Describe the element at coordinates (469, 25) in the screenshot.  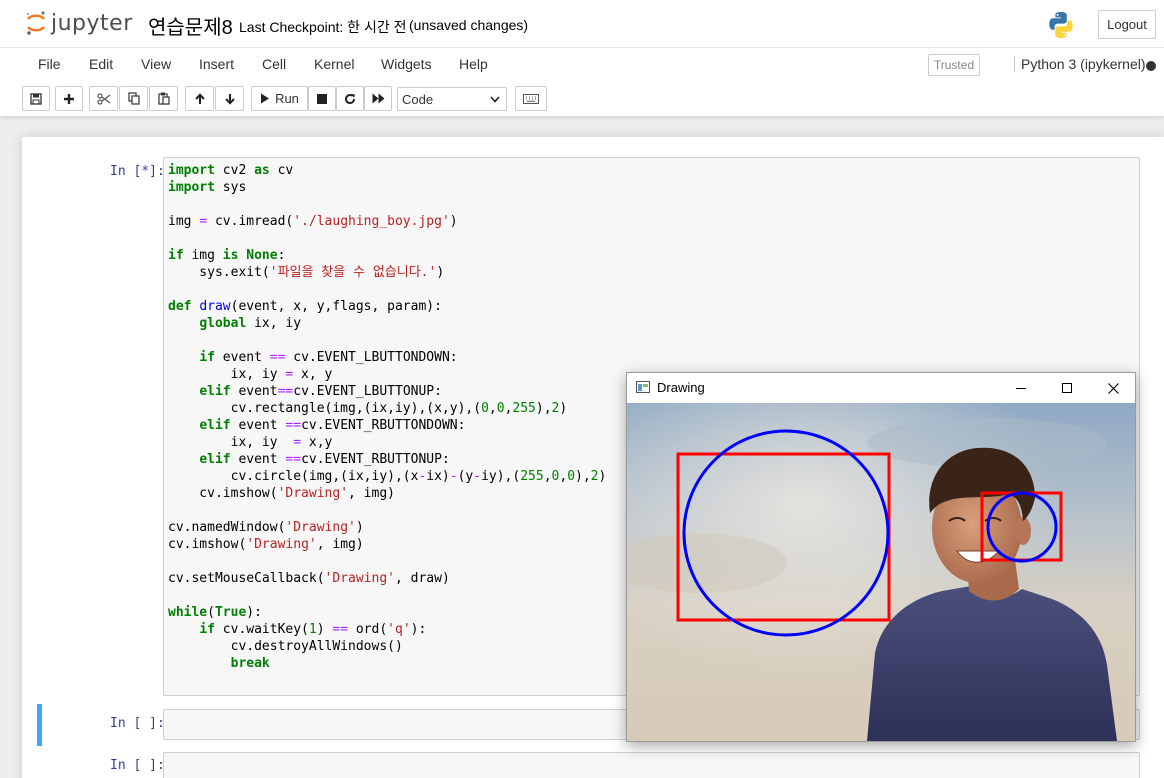
I see `autosave-status: (unsaved changes)` at that location.